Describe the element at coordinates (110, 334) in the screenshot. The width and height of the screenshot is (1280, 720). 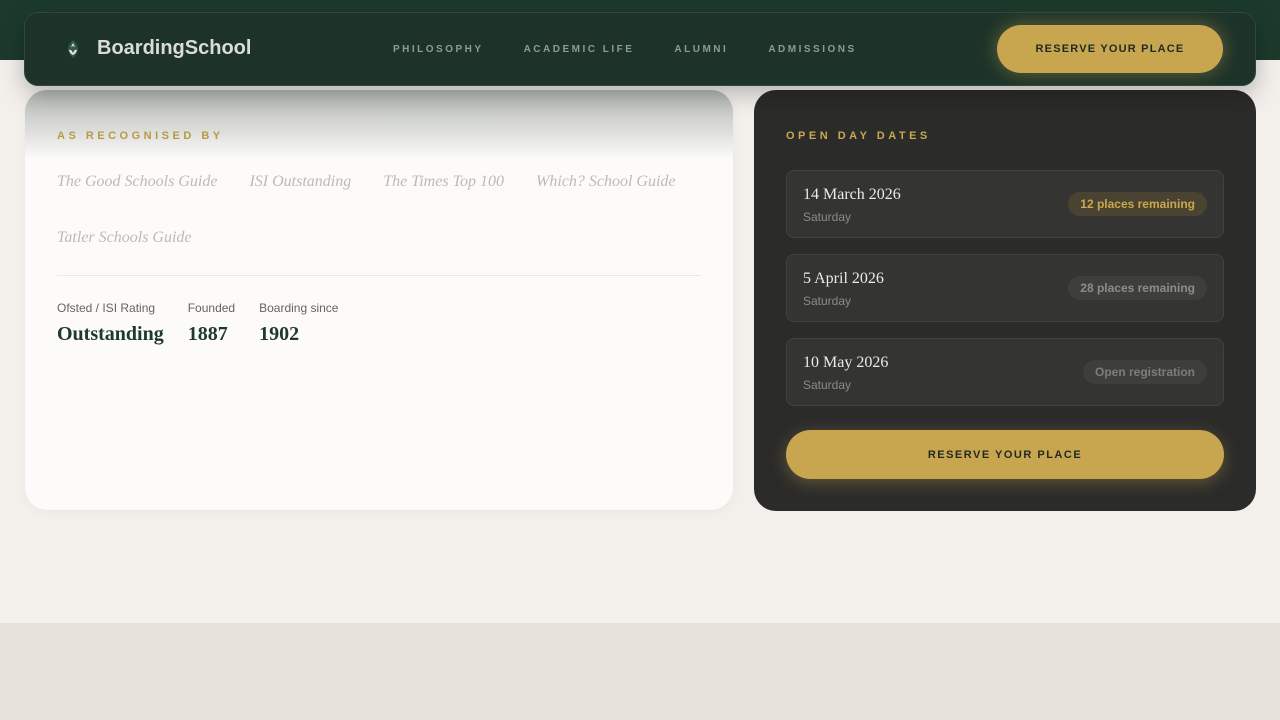
I see `stat-value: Outstanding` at that location.